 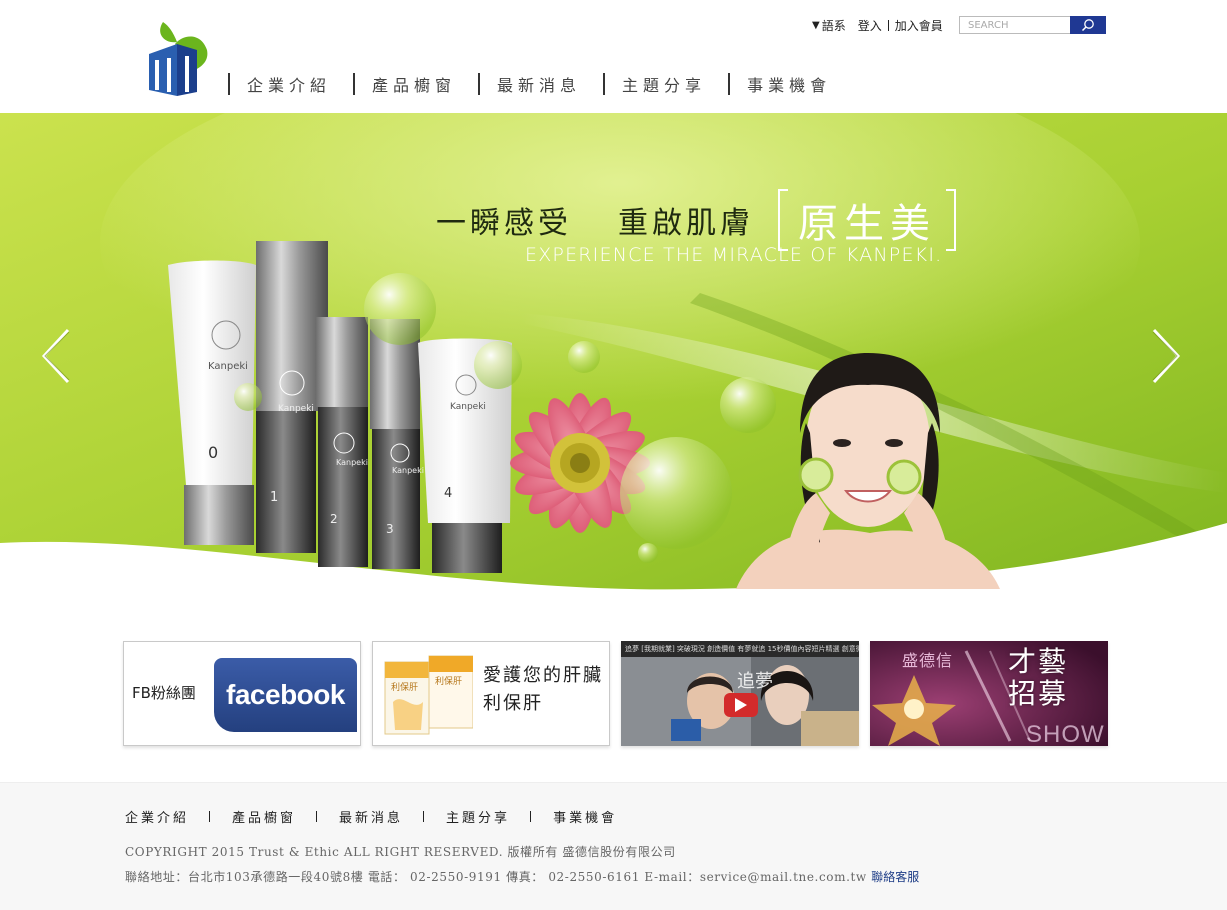 I want to click on liver-product-image: 利保肝 利保肝, so click(x=428, y=695).